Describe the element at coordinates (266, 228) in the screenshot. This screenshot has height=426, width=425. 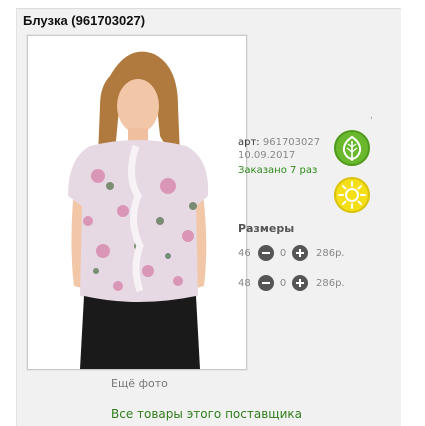
I see `sizes-title: Размеры` at that location.